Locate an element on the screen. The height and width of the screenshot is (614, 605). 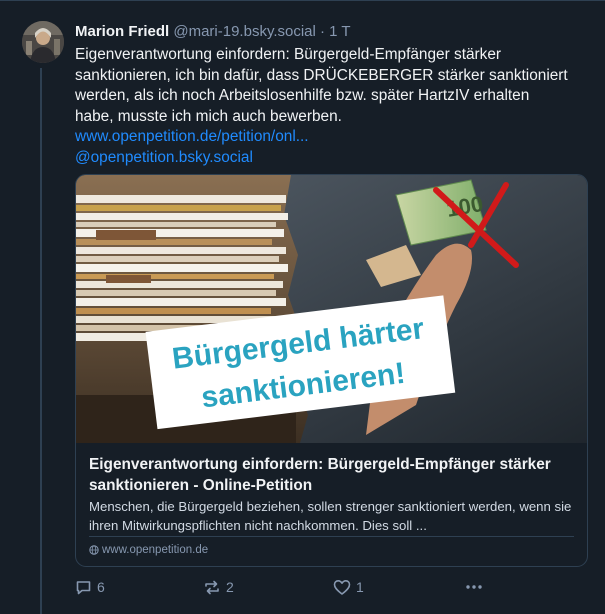
like-button: 1 is located at coordinates (348, 587).